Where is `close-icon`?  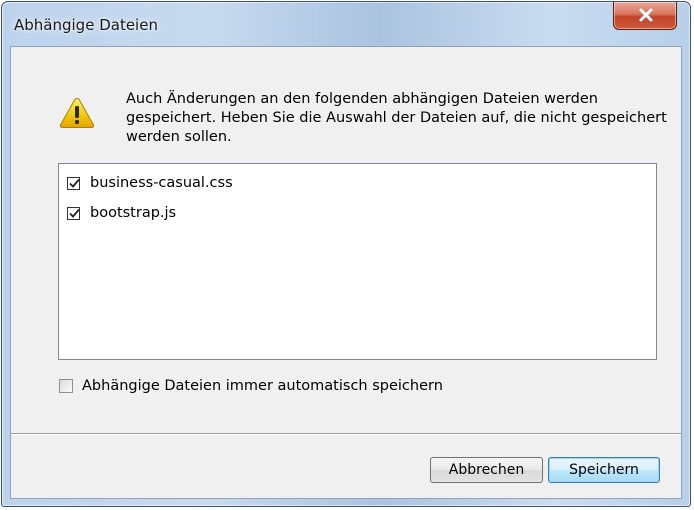 close-icon is located at coordinates (646, 15).